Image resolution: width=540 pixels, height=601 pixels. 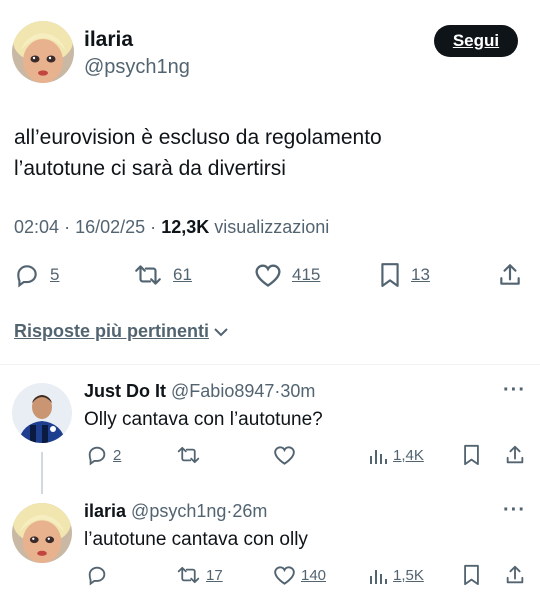 What do you see at coordinates (272, 227) in the screenshot?
I see `views-label: visualizzazioni` at bounding box center [272, 227].